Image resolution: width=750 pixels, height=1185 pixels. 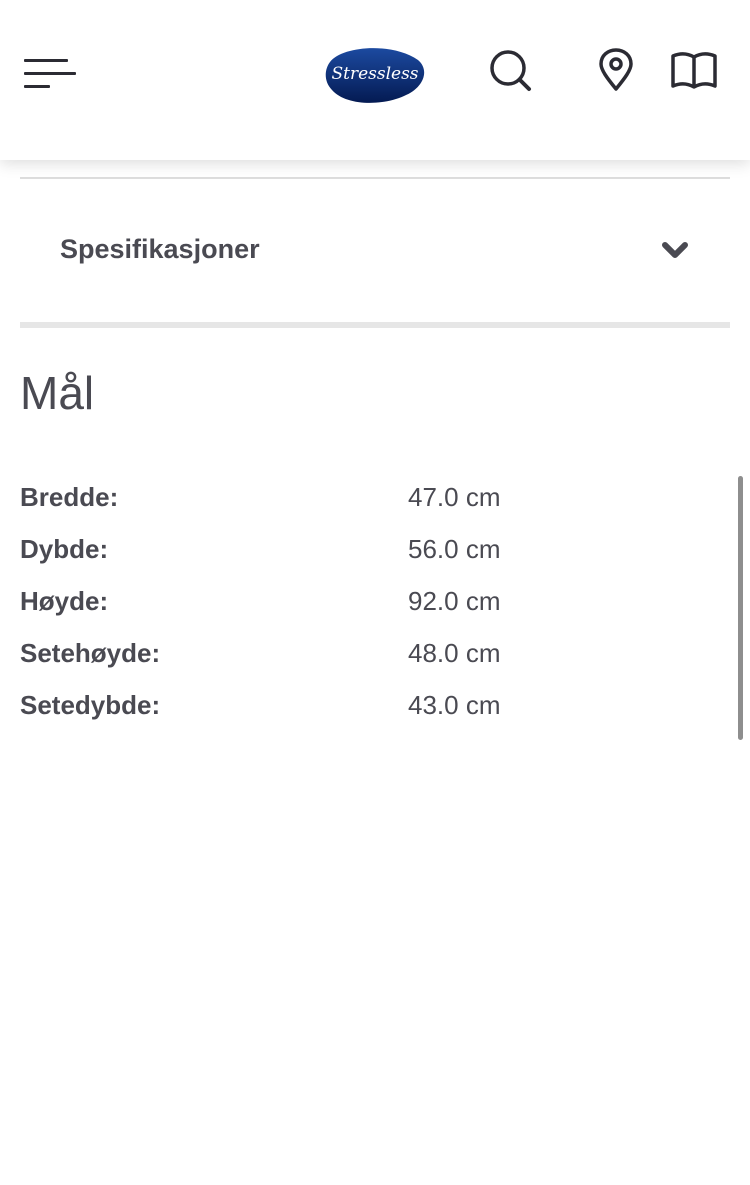 What do you see at coordinates (57, 393) in the screenshot?
I see `dimensions-heading: Mål` at bounding box center [57, 393].